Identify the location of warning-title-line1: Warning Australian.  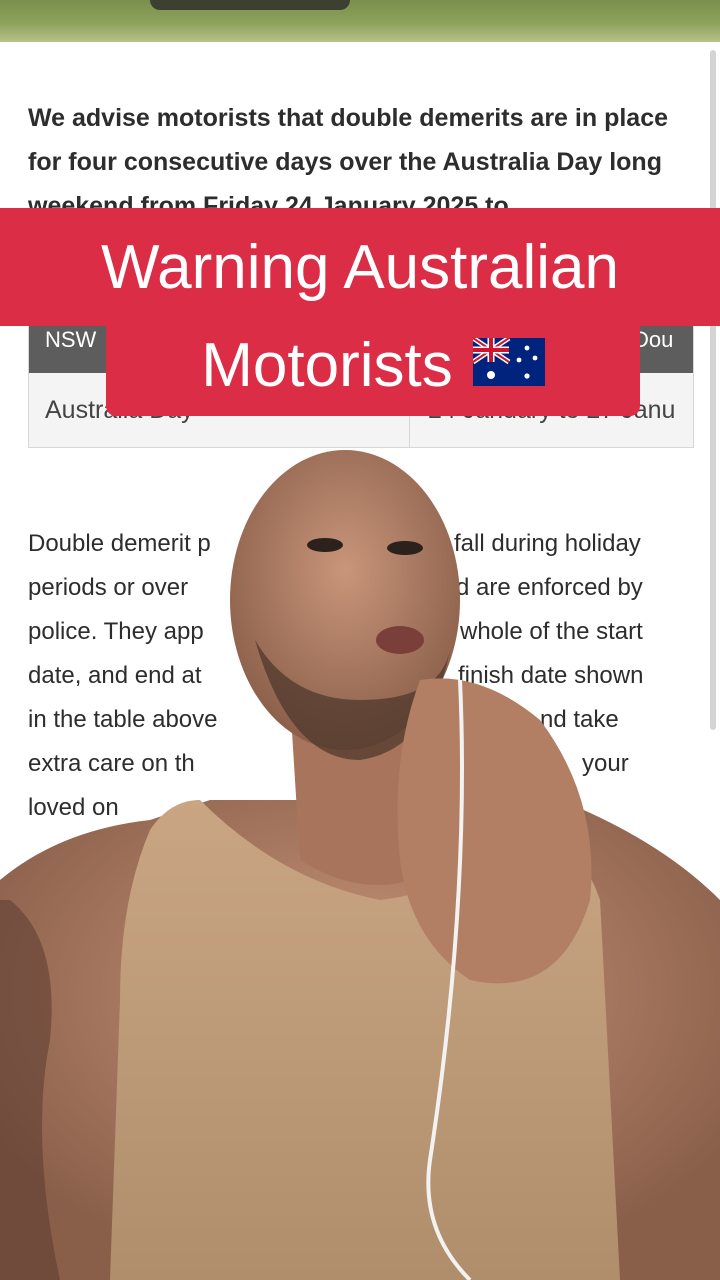
(360, 267).